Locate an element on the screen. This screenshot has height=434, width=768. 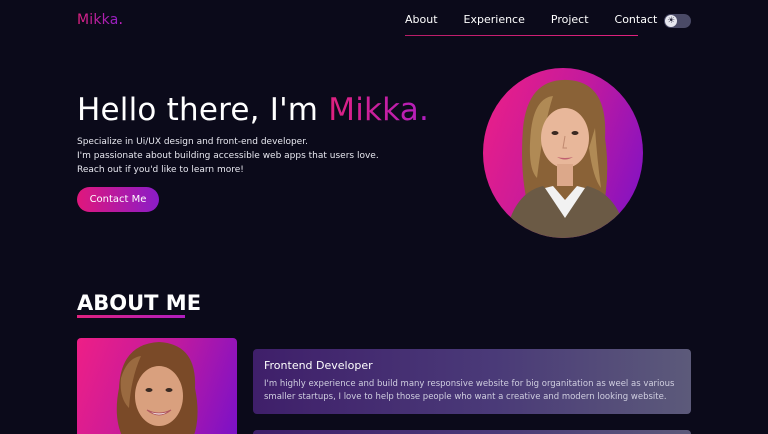
hero-name: Mikka. is located at coordinates (379, 110).